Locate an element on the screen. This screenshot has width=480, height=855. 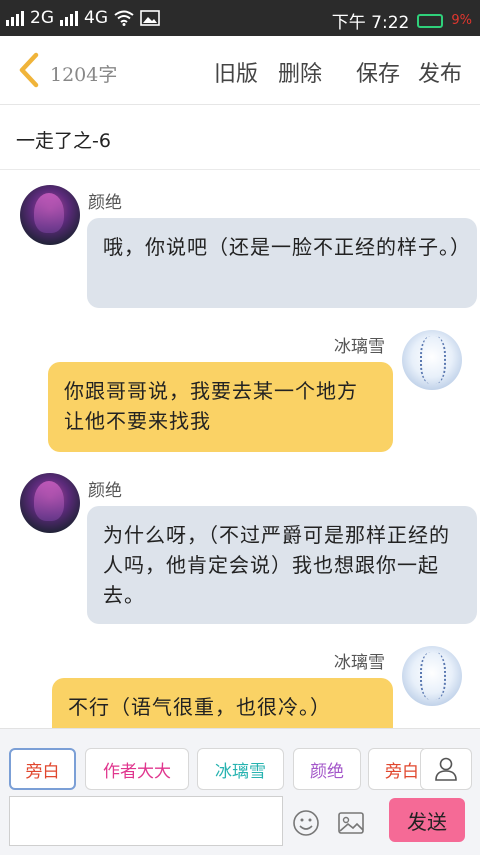
clock: 下午 7:22 is located at coordinates (370, 23).